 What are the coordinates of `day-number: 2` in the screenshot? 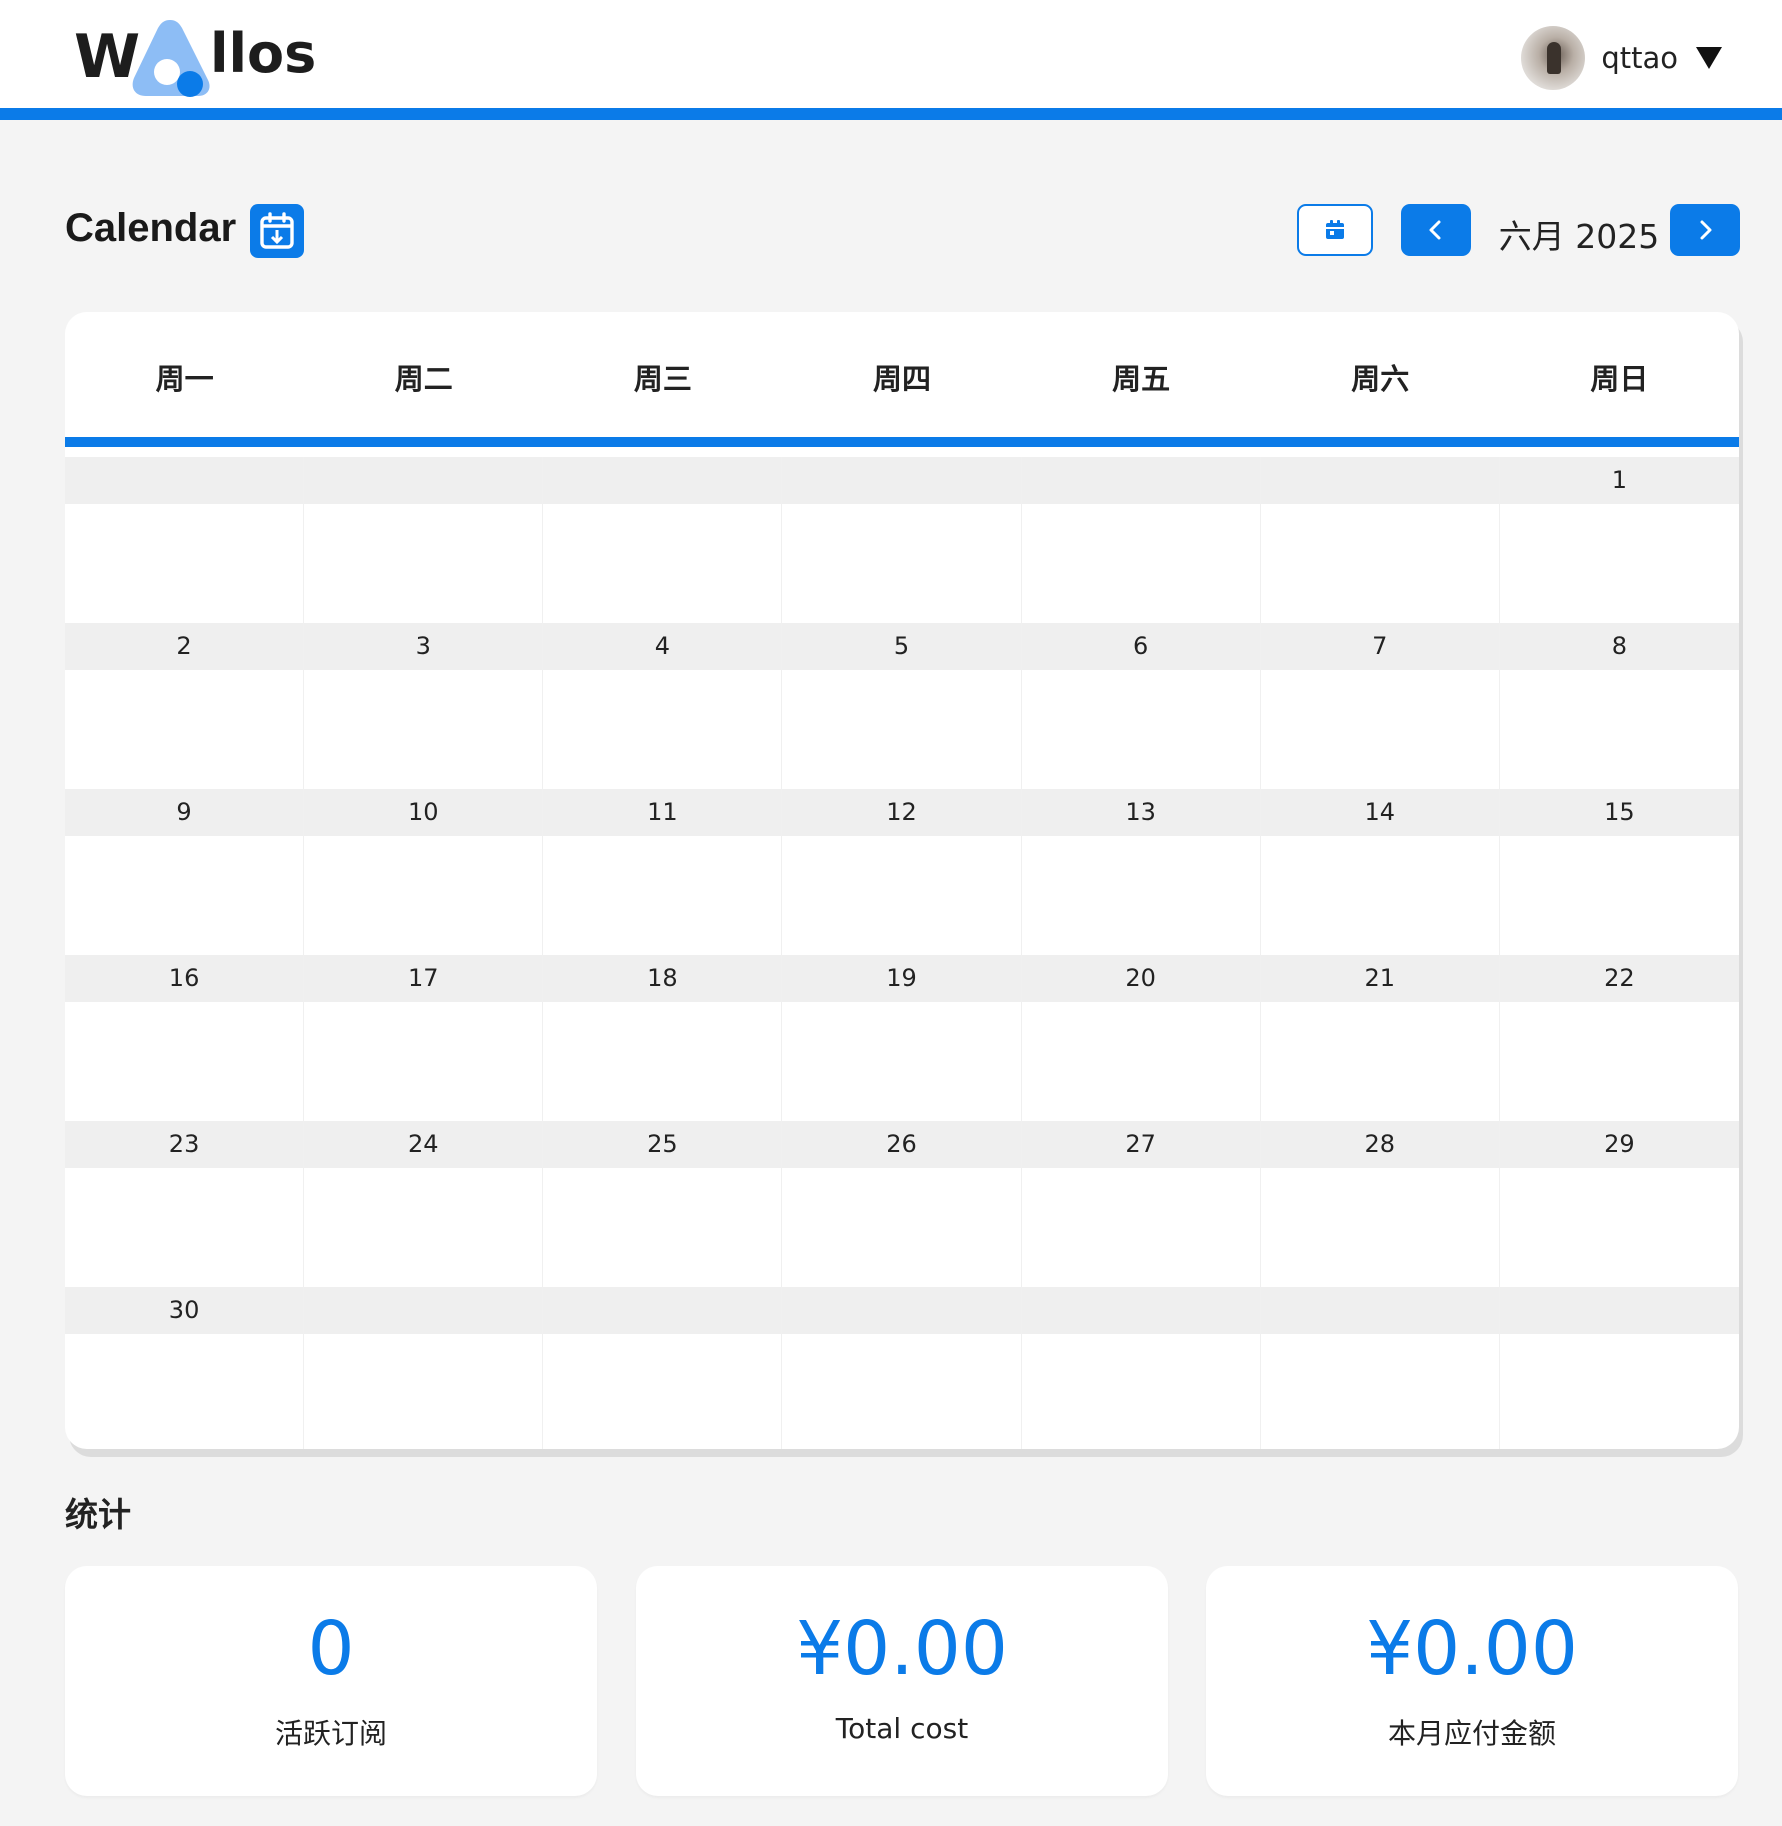 It's located at (184, 646).